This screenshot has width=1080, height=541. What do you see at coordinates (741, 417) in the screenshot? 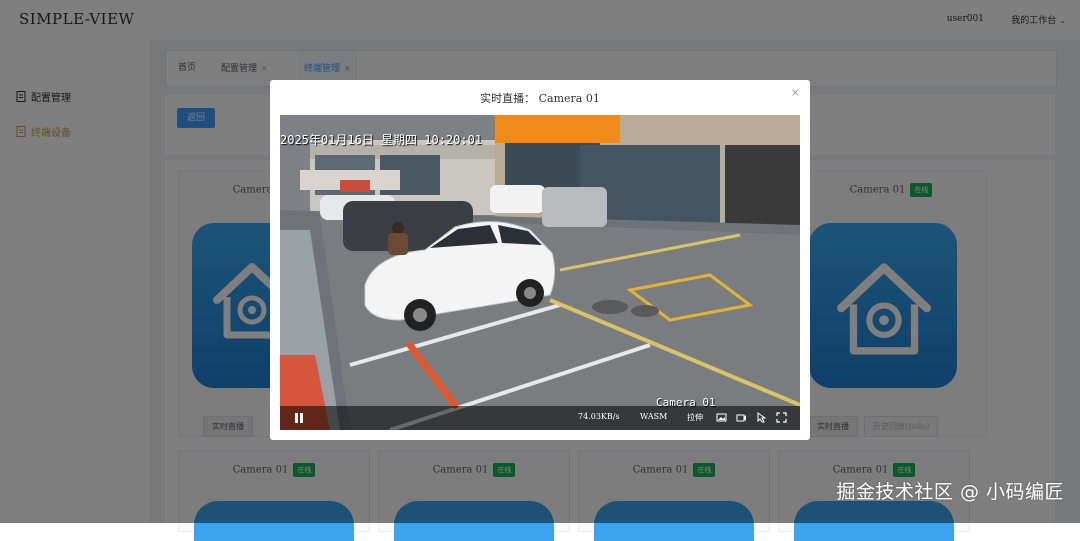
I see `record-icon` at bounding box center [741, 417].